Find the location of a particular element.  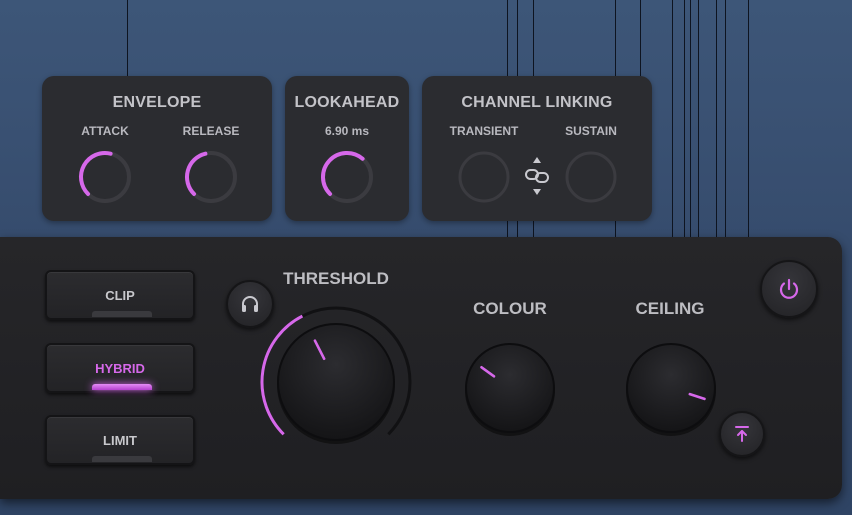

power-icon is located at coordinates (789, 288).